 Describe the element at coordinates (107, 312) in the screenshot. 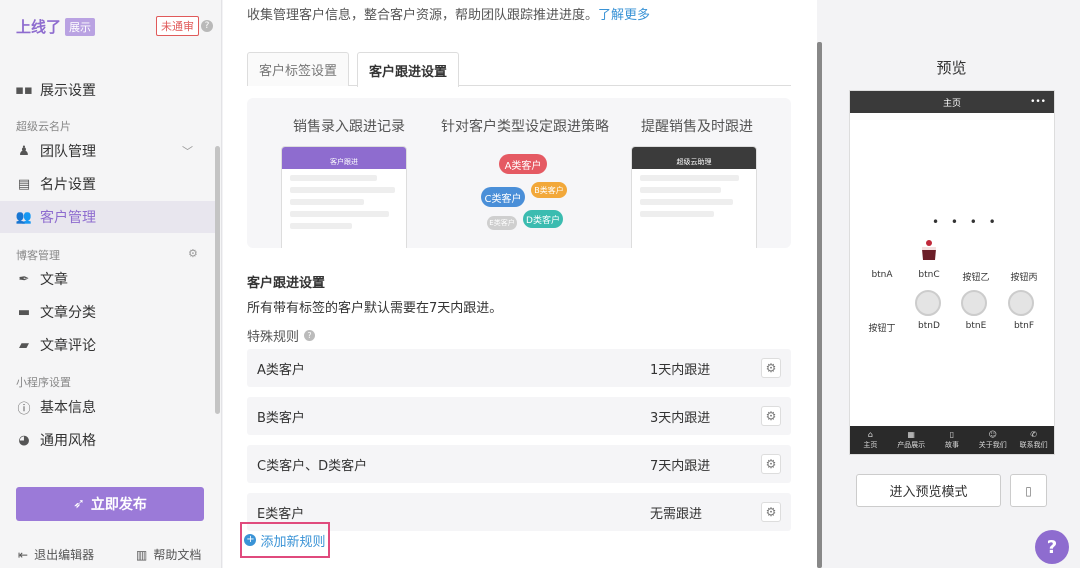

I see `sidebar-item-article-categories: ▬ 文章分类` at that location.